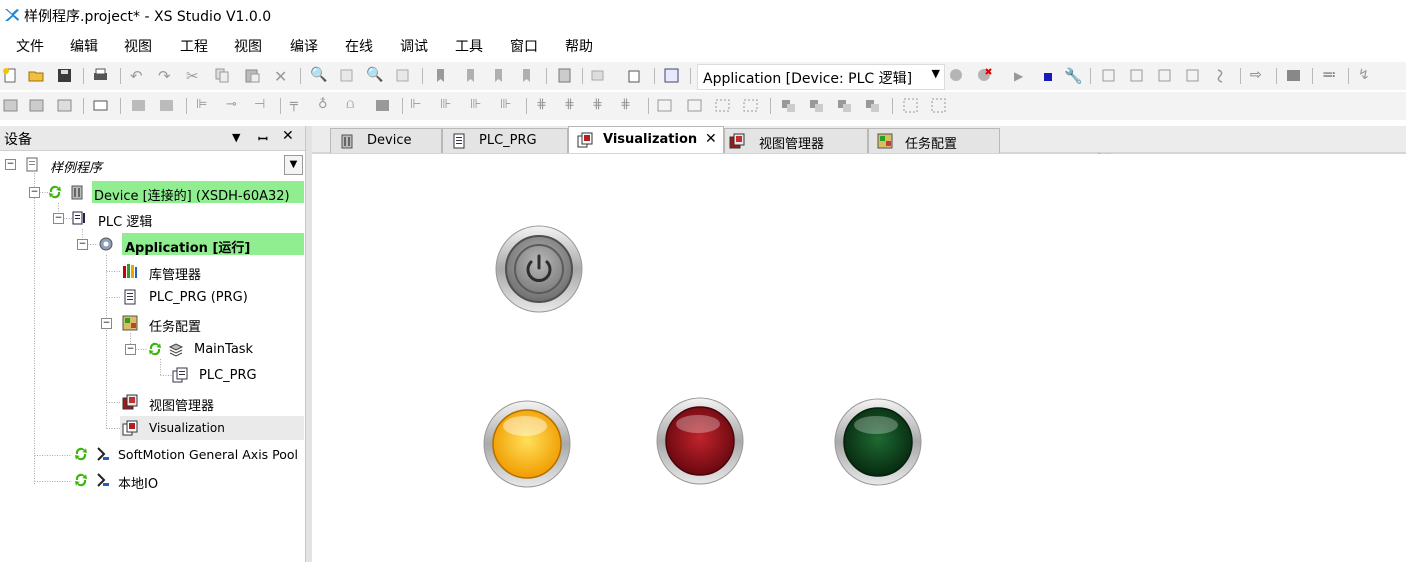 The image size is (1406, 566). I want to click on write-values-icon, so click(1293, 75).